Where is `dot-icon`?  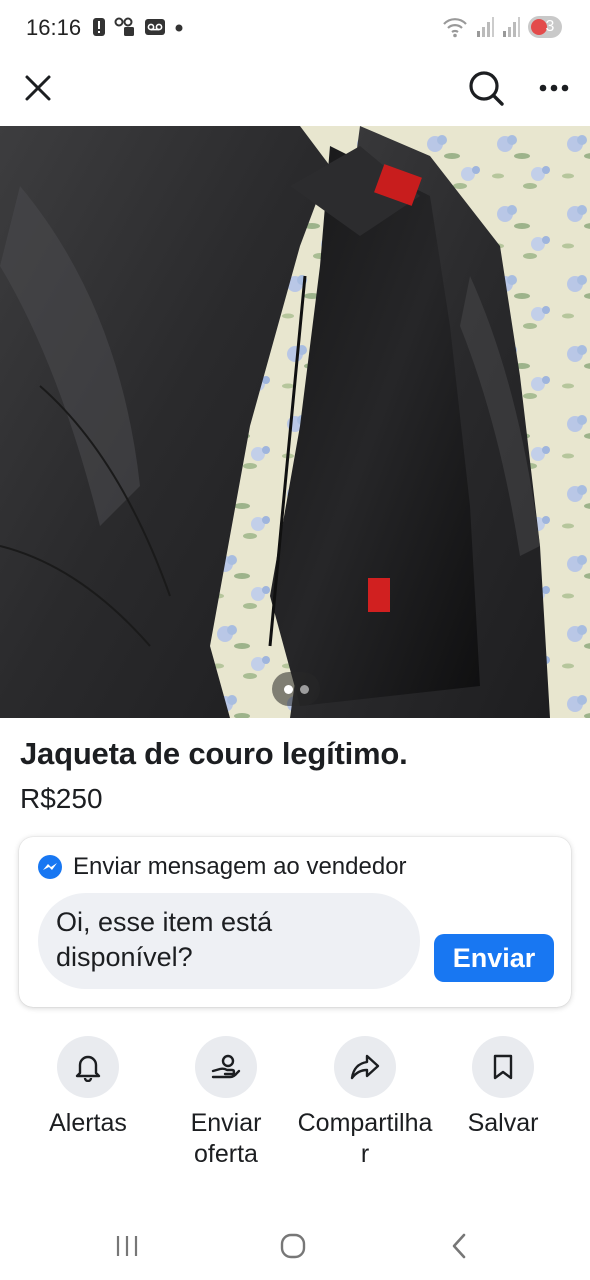
dot-icon is located at coordinates (179, 28).